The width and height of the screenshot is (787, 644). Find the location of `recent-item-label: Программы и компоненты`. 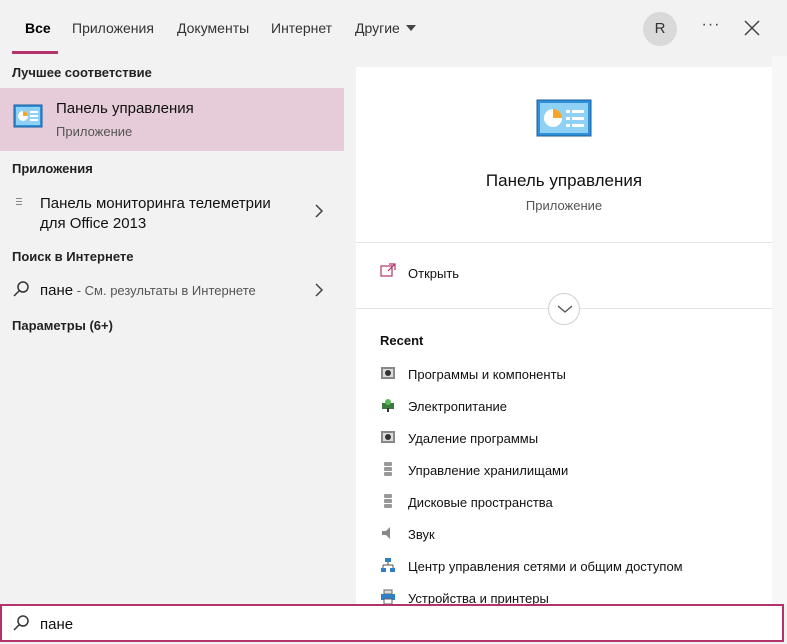

recent-item-label: Программы и компоненты is located at coordinates (487, 374).